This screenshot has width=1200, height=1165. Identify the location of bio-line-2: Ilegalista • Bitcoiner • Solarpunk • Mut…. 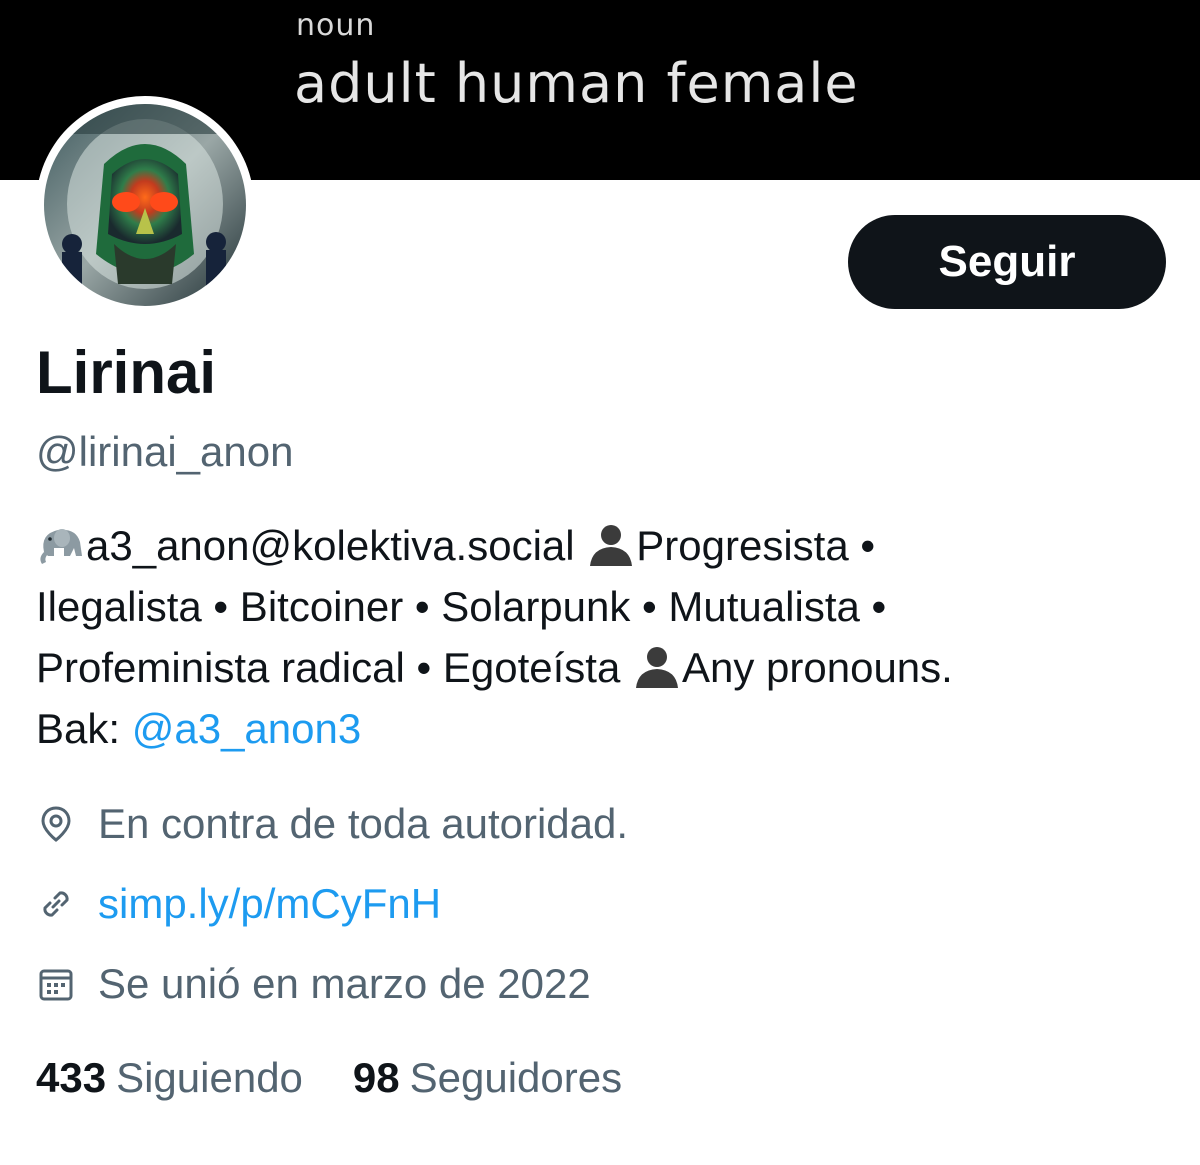
(461, 606).